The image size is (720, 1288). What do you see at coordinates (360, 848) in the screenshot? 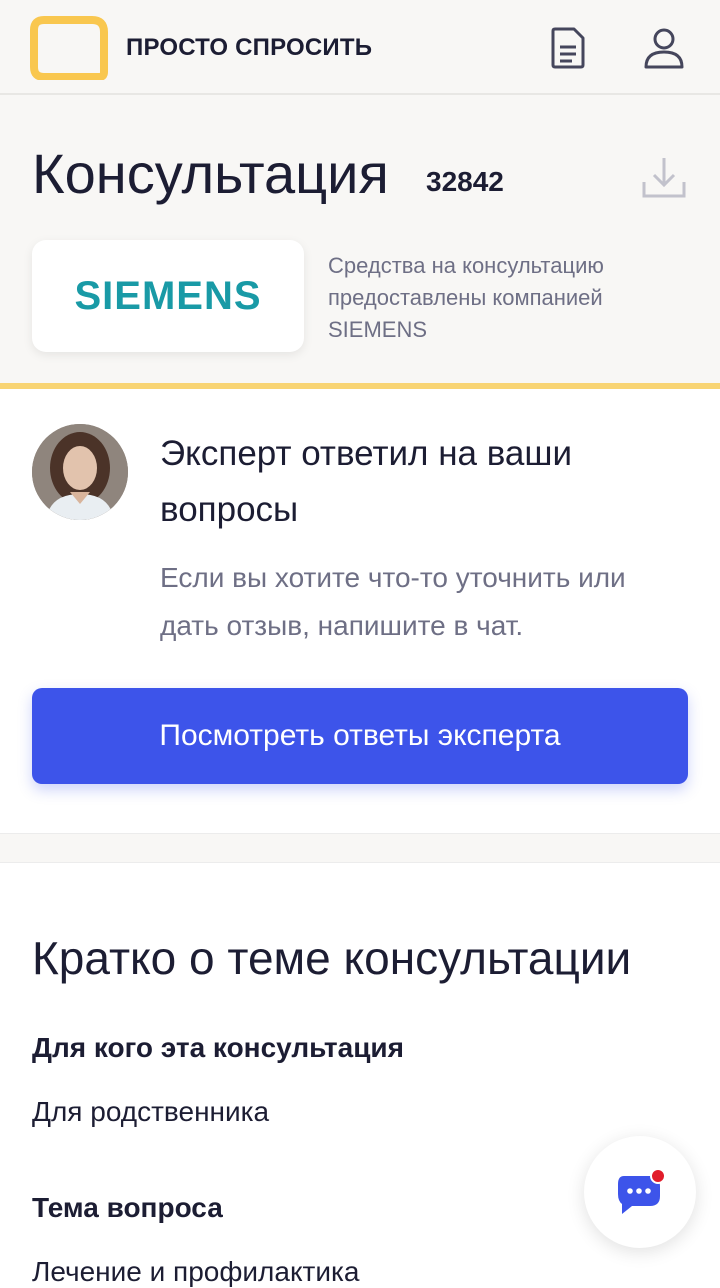
I see `separator` at bounding box center [360, 848].